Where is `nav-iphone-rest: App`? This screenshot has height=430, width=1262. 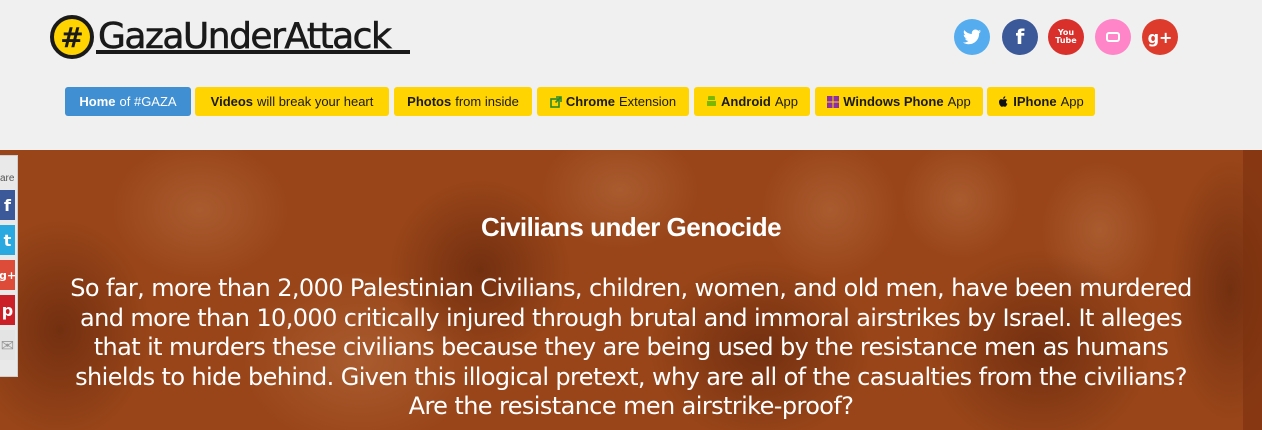
nav-iphone-rest: App is located at coordinates (1072, 101).